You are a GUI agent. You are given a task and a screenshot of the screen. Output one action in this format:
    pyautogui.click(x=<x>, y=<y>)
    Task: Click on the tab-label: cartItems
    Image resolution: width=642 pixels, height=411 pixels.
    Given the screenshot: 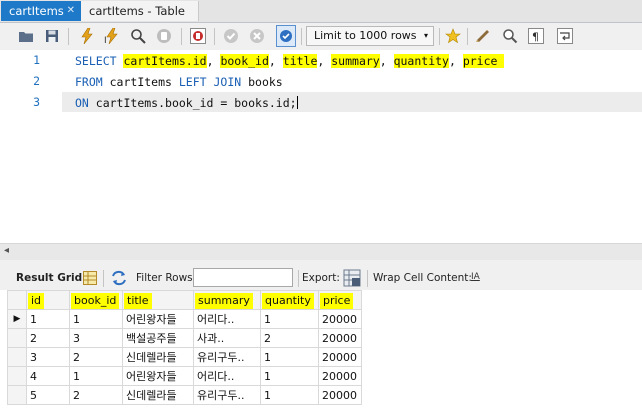 What is the action you would take?
    pyautogui.click(x=36, y=11)
    